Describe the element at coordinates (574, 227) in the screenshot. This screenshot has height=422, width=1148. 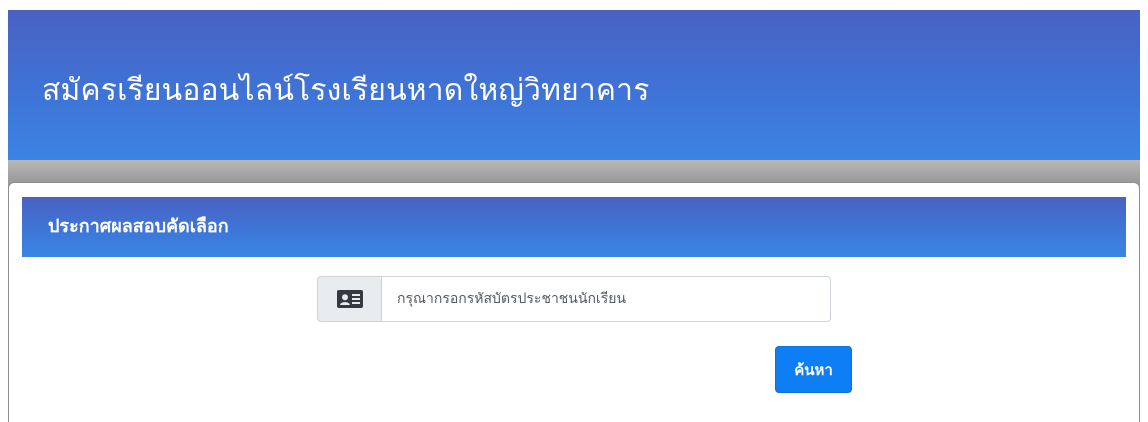
I see `card-header: ประกาศผลสอบคัดเลือก` at that location.